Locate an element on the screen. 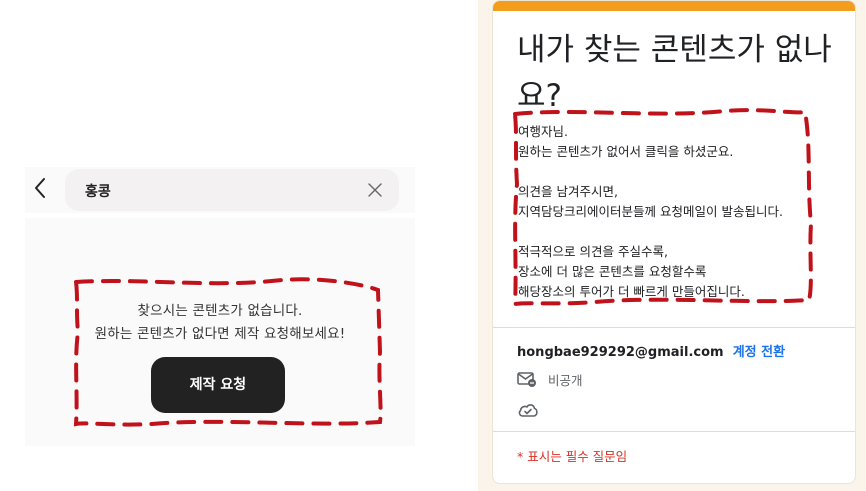  chevron-left-icon is located at coordinates (40, 188).